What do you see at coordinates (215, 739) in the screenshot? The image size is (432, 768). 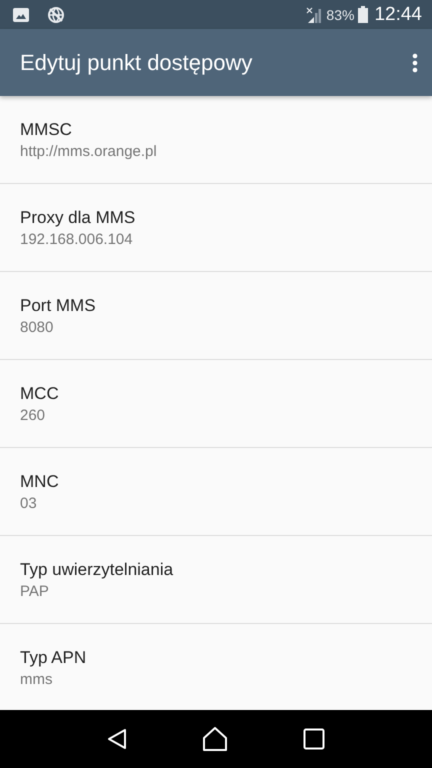 I see `home-icon` at bounding box center [215, 739].